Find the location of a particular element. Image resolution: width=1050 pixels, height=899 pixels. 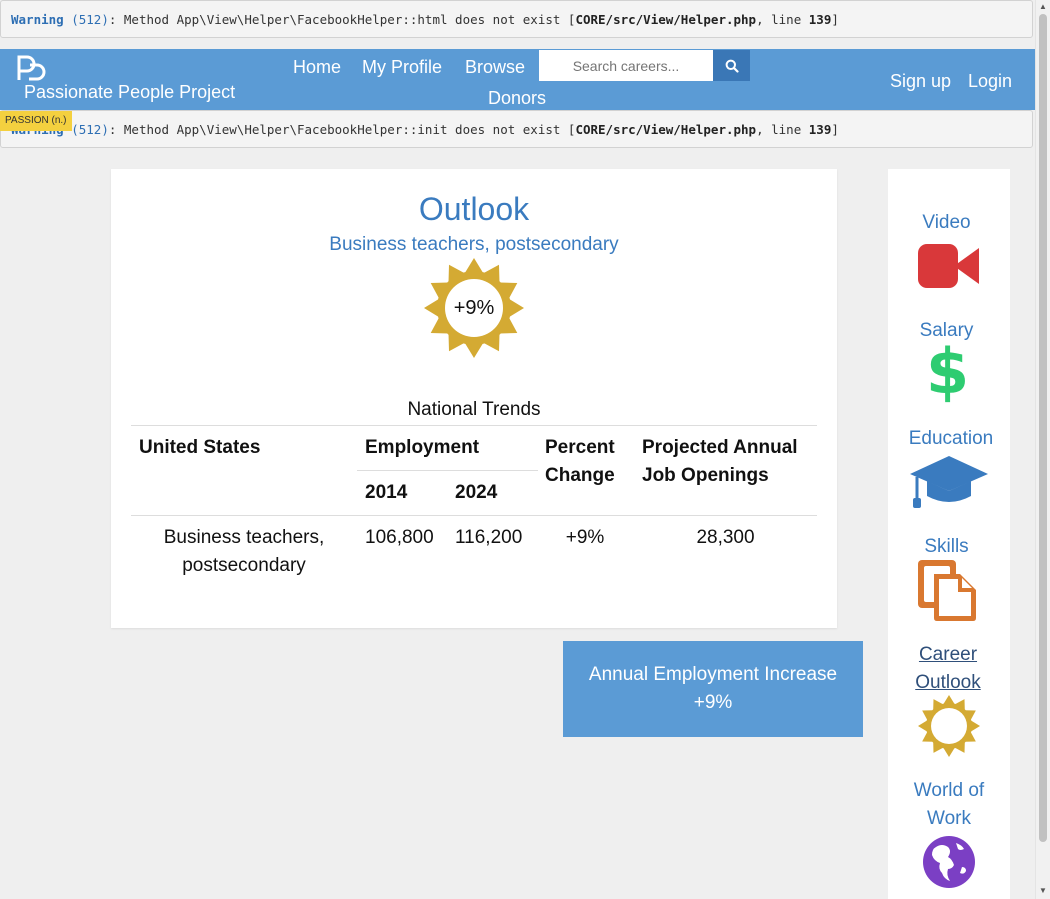

header-year-2024: 2024 is located at coordinates (476, 492).